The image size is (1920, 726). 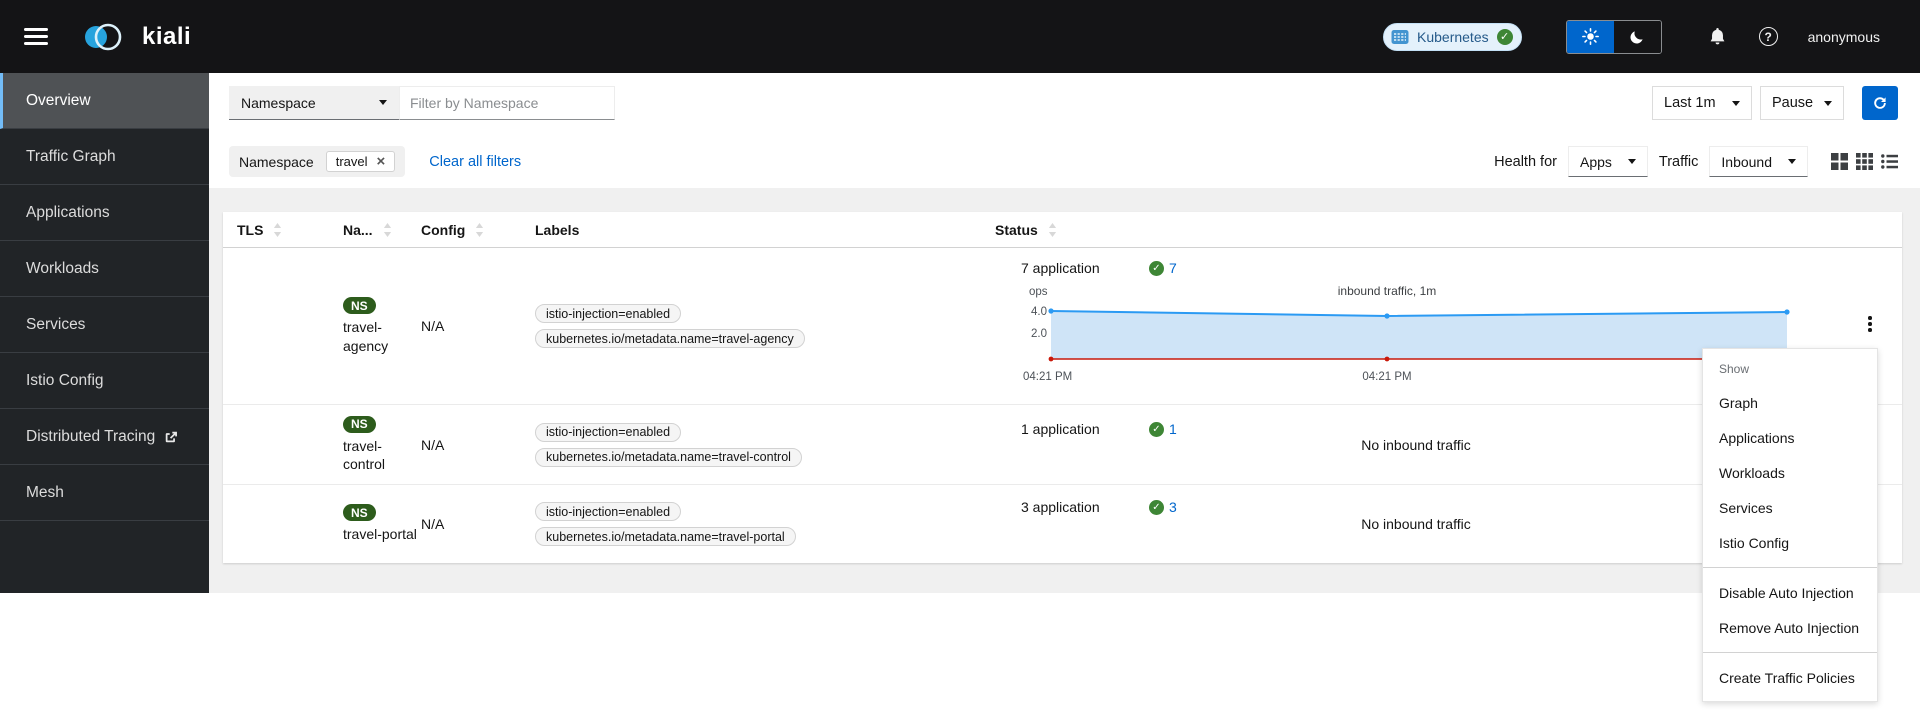 What do you see at coordinates (359, 424) in the screenshot?
I see `namespace-badge: NS` at bounding box center [359, 424].